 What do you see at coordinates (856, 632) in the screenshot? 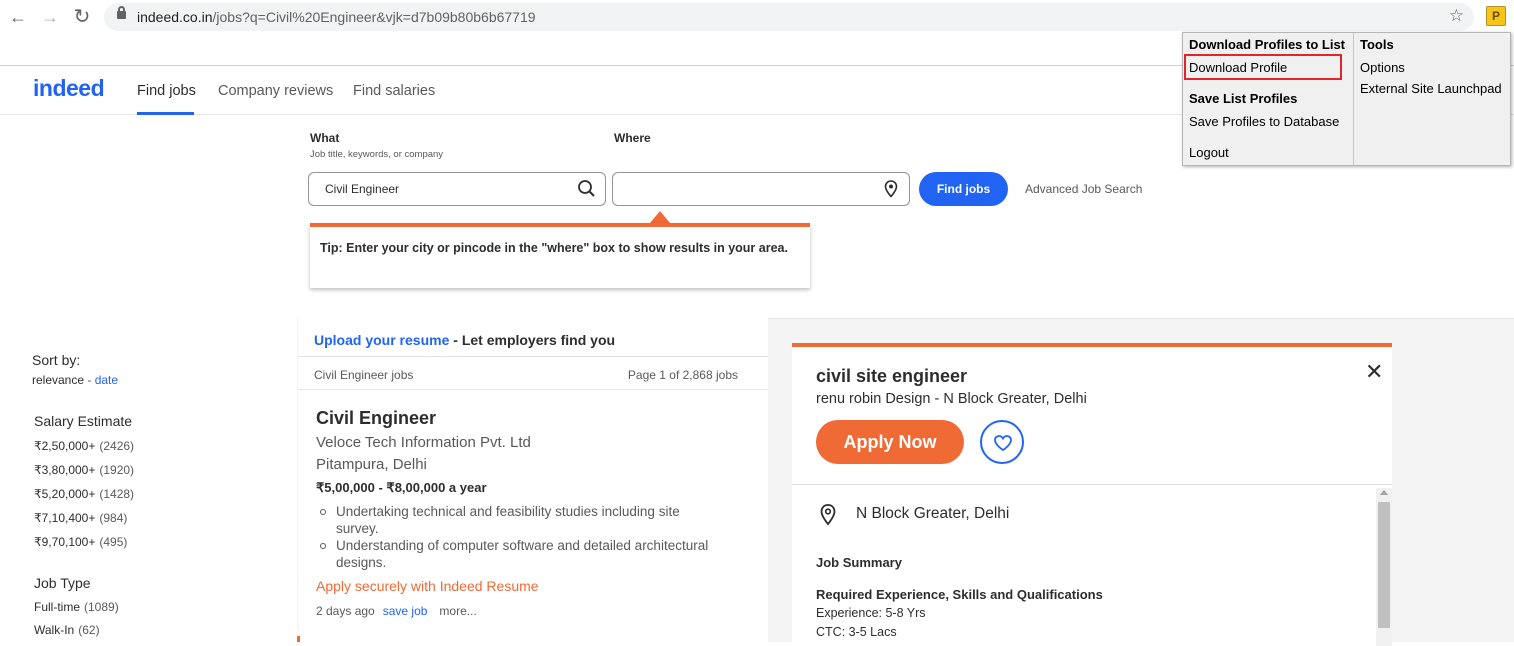
I see `ctc-line: CTC: 3-5 Lacs` at bounding box center [856, 632].